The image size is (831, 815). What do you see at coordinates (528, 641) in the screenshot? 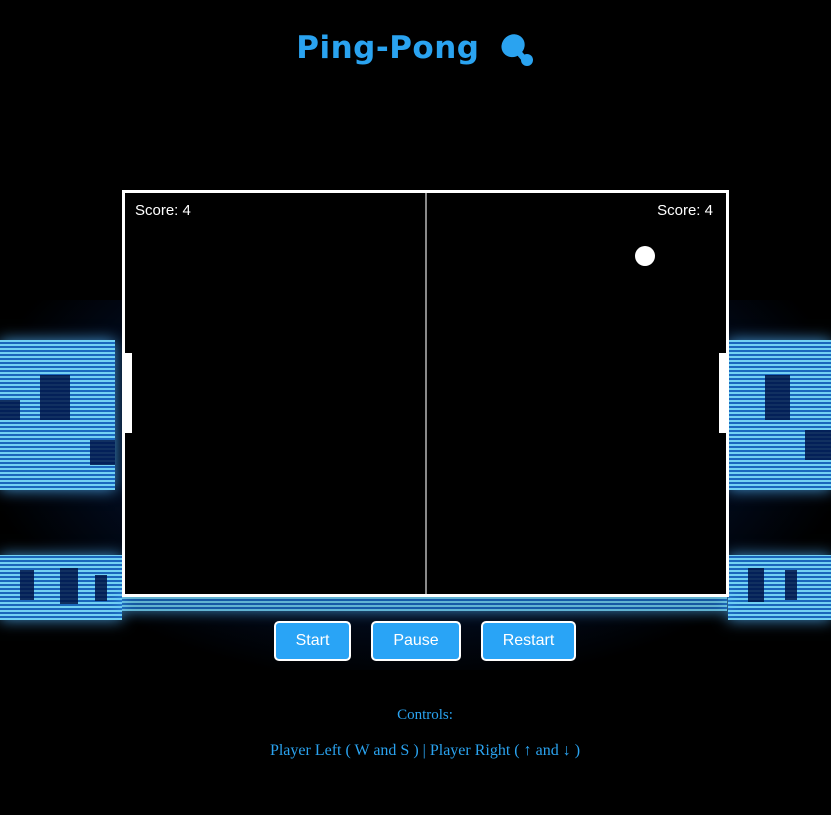
I see `restart-button: Restart` at bounding box center [528, 641].